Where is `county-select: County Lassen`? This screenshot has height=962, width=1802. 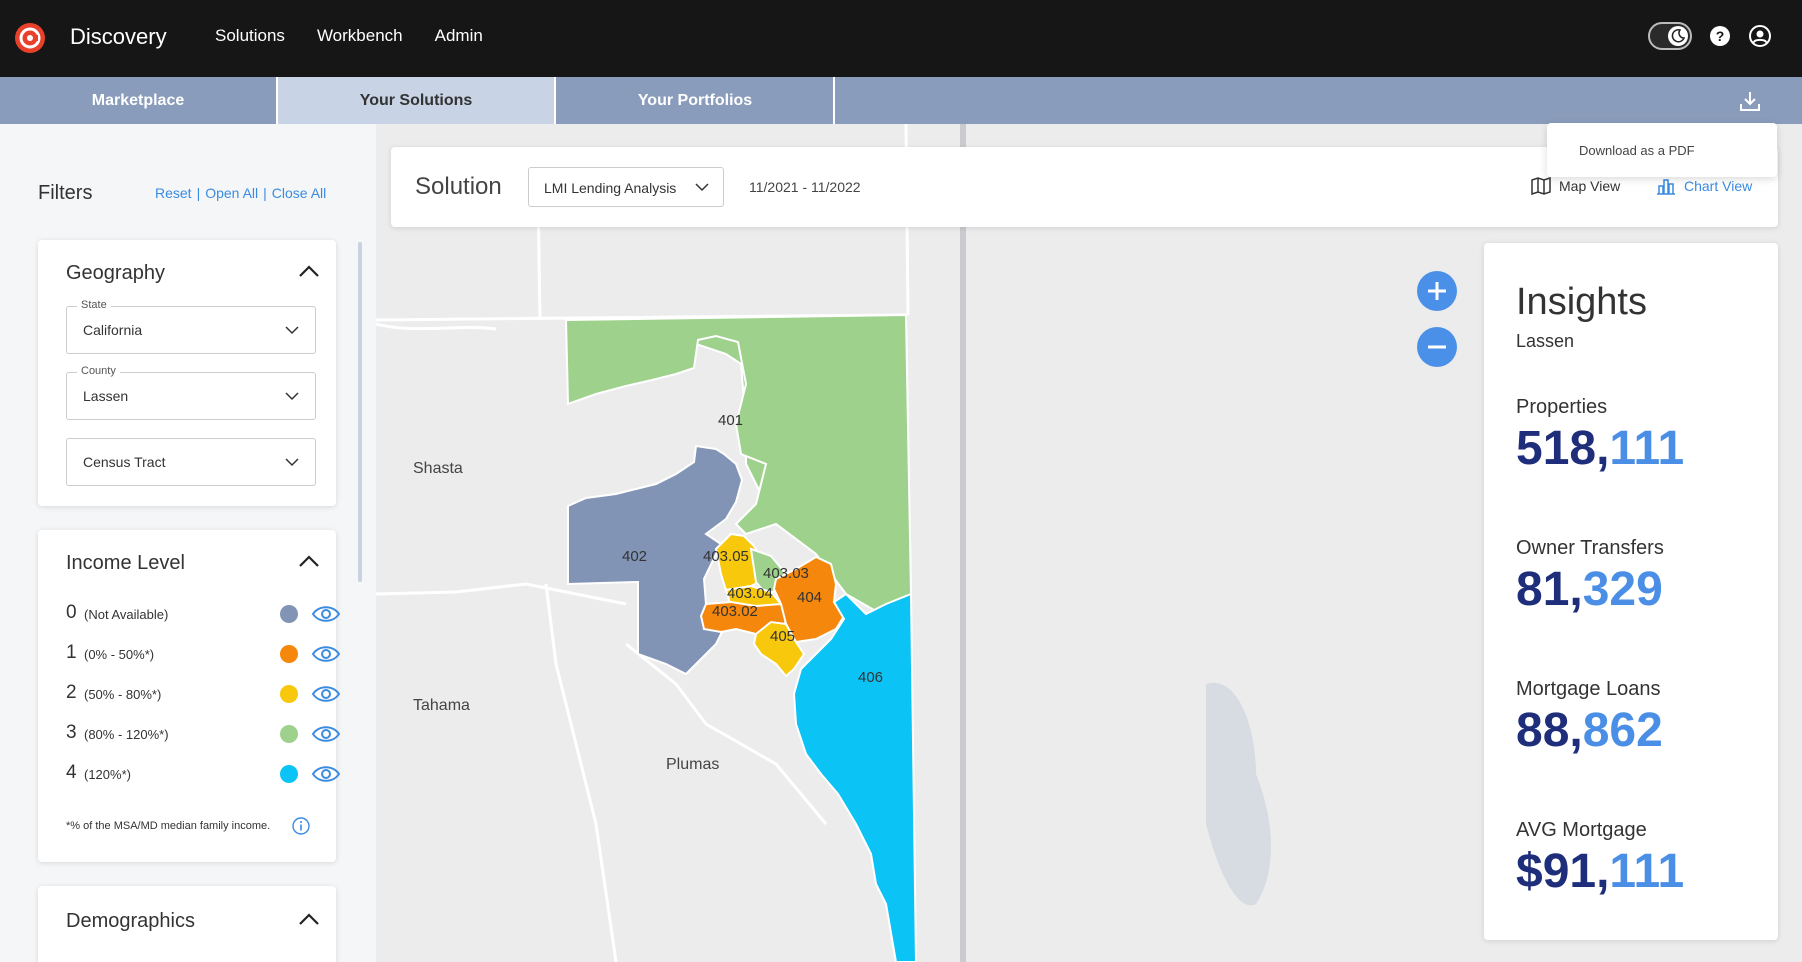 county-select: County Lassen is located at coordinates (191, 392).